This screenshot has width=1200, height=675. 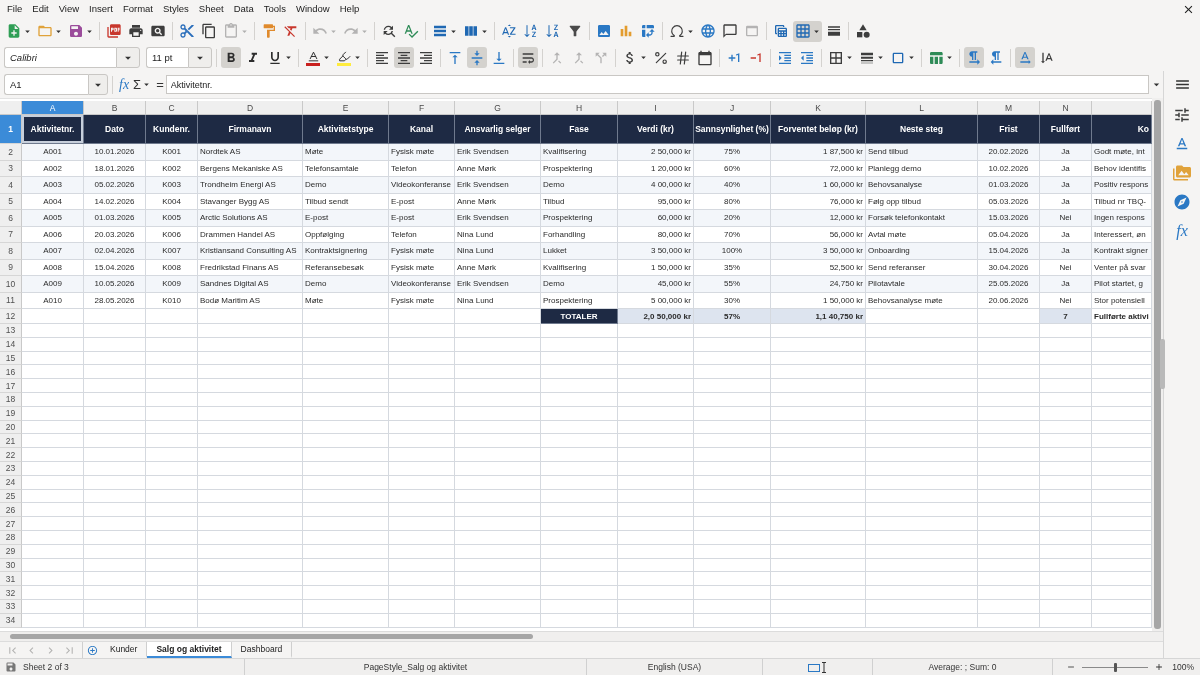 What do you see at coordinates (250, 108) in the screenshot?
I see `column-header: D` at bounding box center [250, 108].